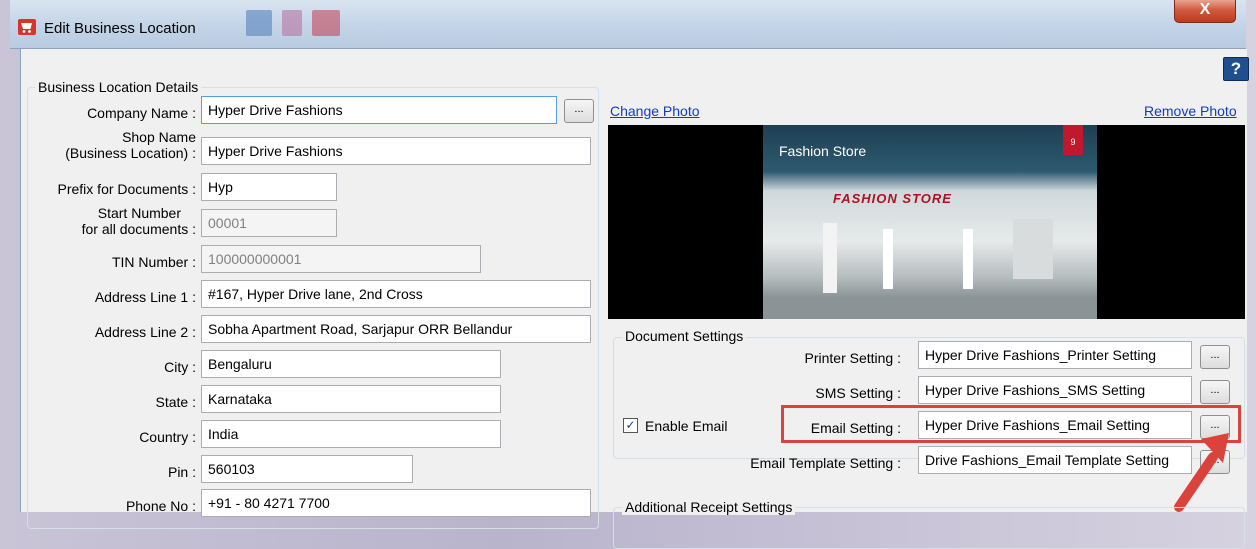 The height and width of the screenshot is (549, 1256). Describe the element at coordinates (145, 297) in the screenshot. I see `address-line1-label: Address Line 1 :` at that location.